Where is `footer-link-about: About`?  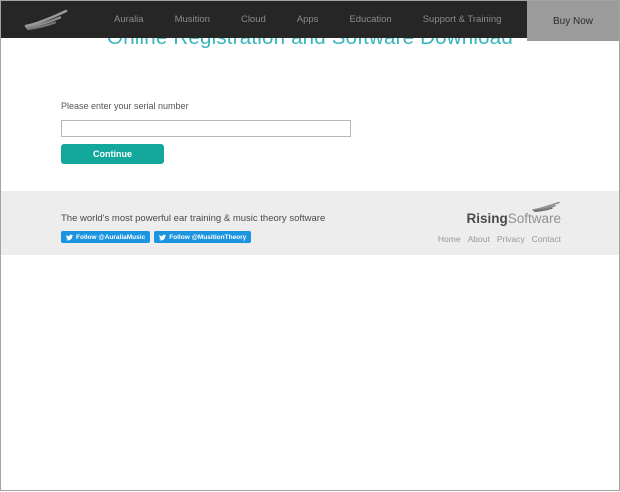 footer-link-about: About is located at coordinates (479, 239).